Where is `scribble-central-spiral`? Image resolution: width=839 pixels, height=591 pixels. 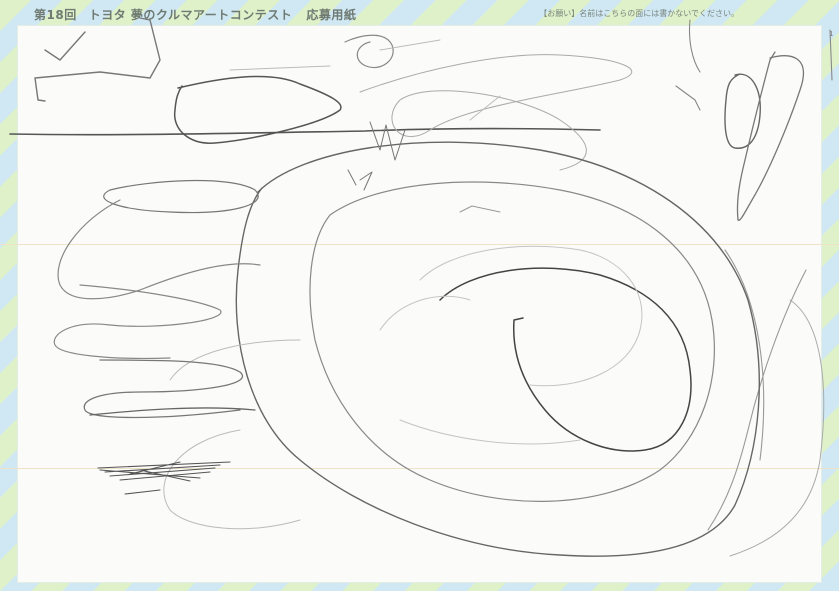 scribble-central-spiral is located at coordinates (565, 359).